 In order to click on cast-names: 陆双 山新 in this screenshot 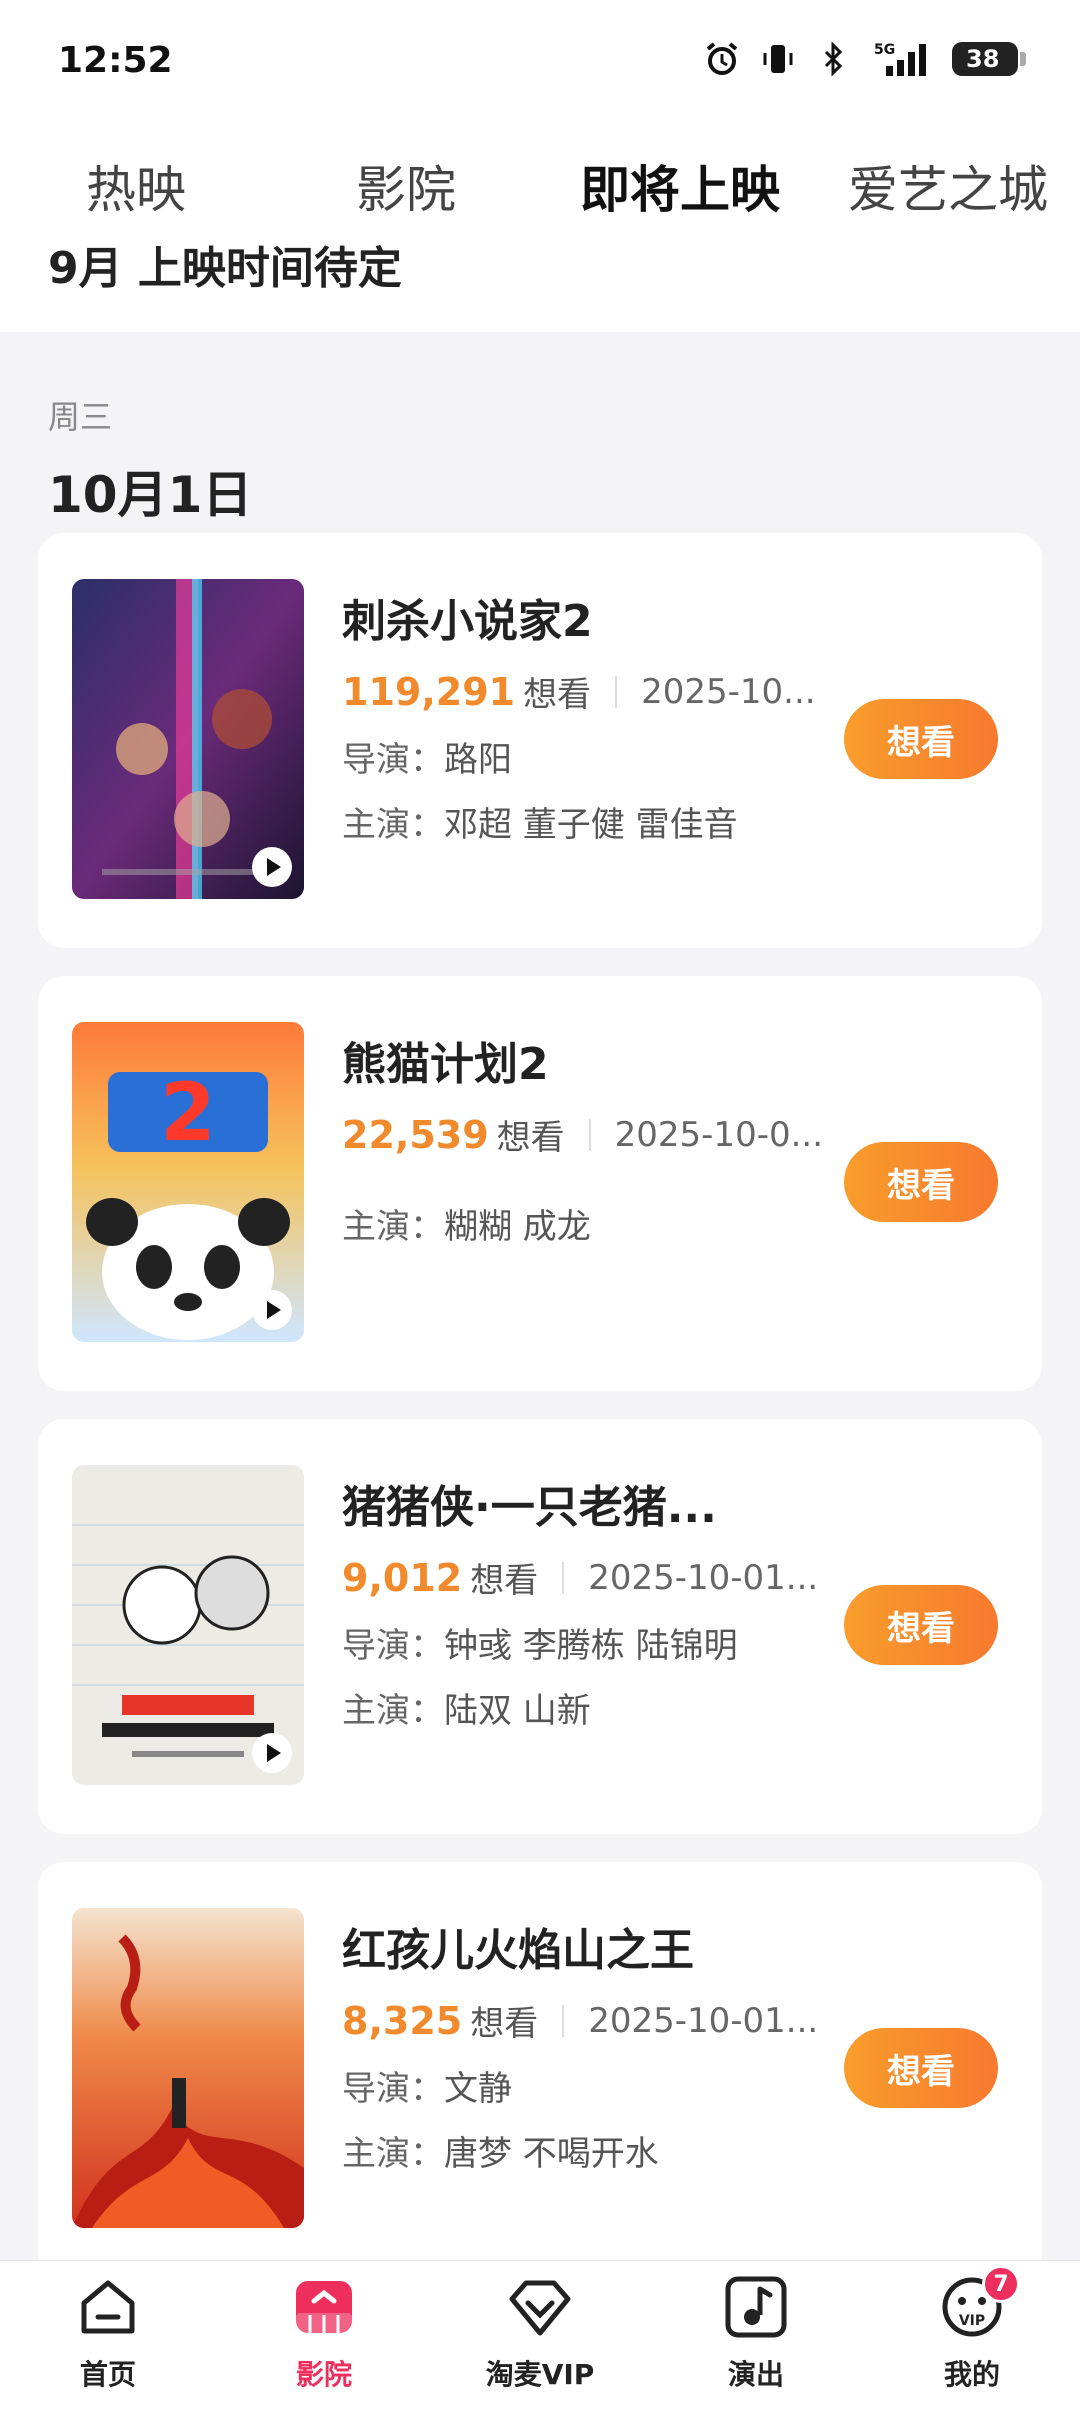, I will do `click(517, 1711)`.